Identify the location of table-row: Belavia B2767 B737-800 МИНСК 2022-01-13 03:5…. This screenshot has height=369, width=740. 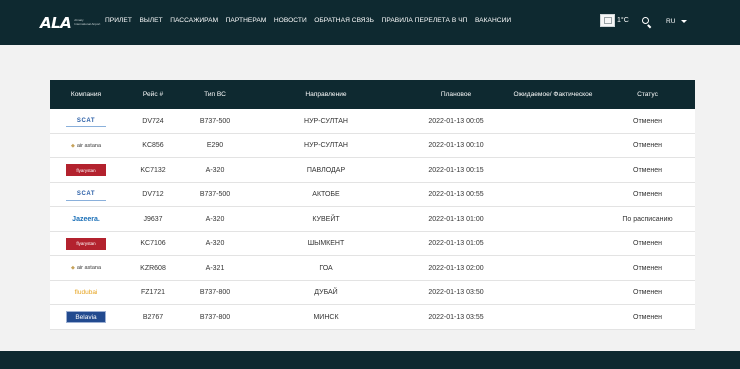
(372, 317).